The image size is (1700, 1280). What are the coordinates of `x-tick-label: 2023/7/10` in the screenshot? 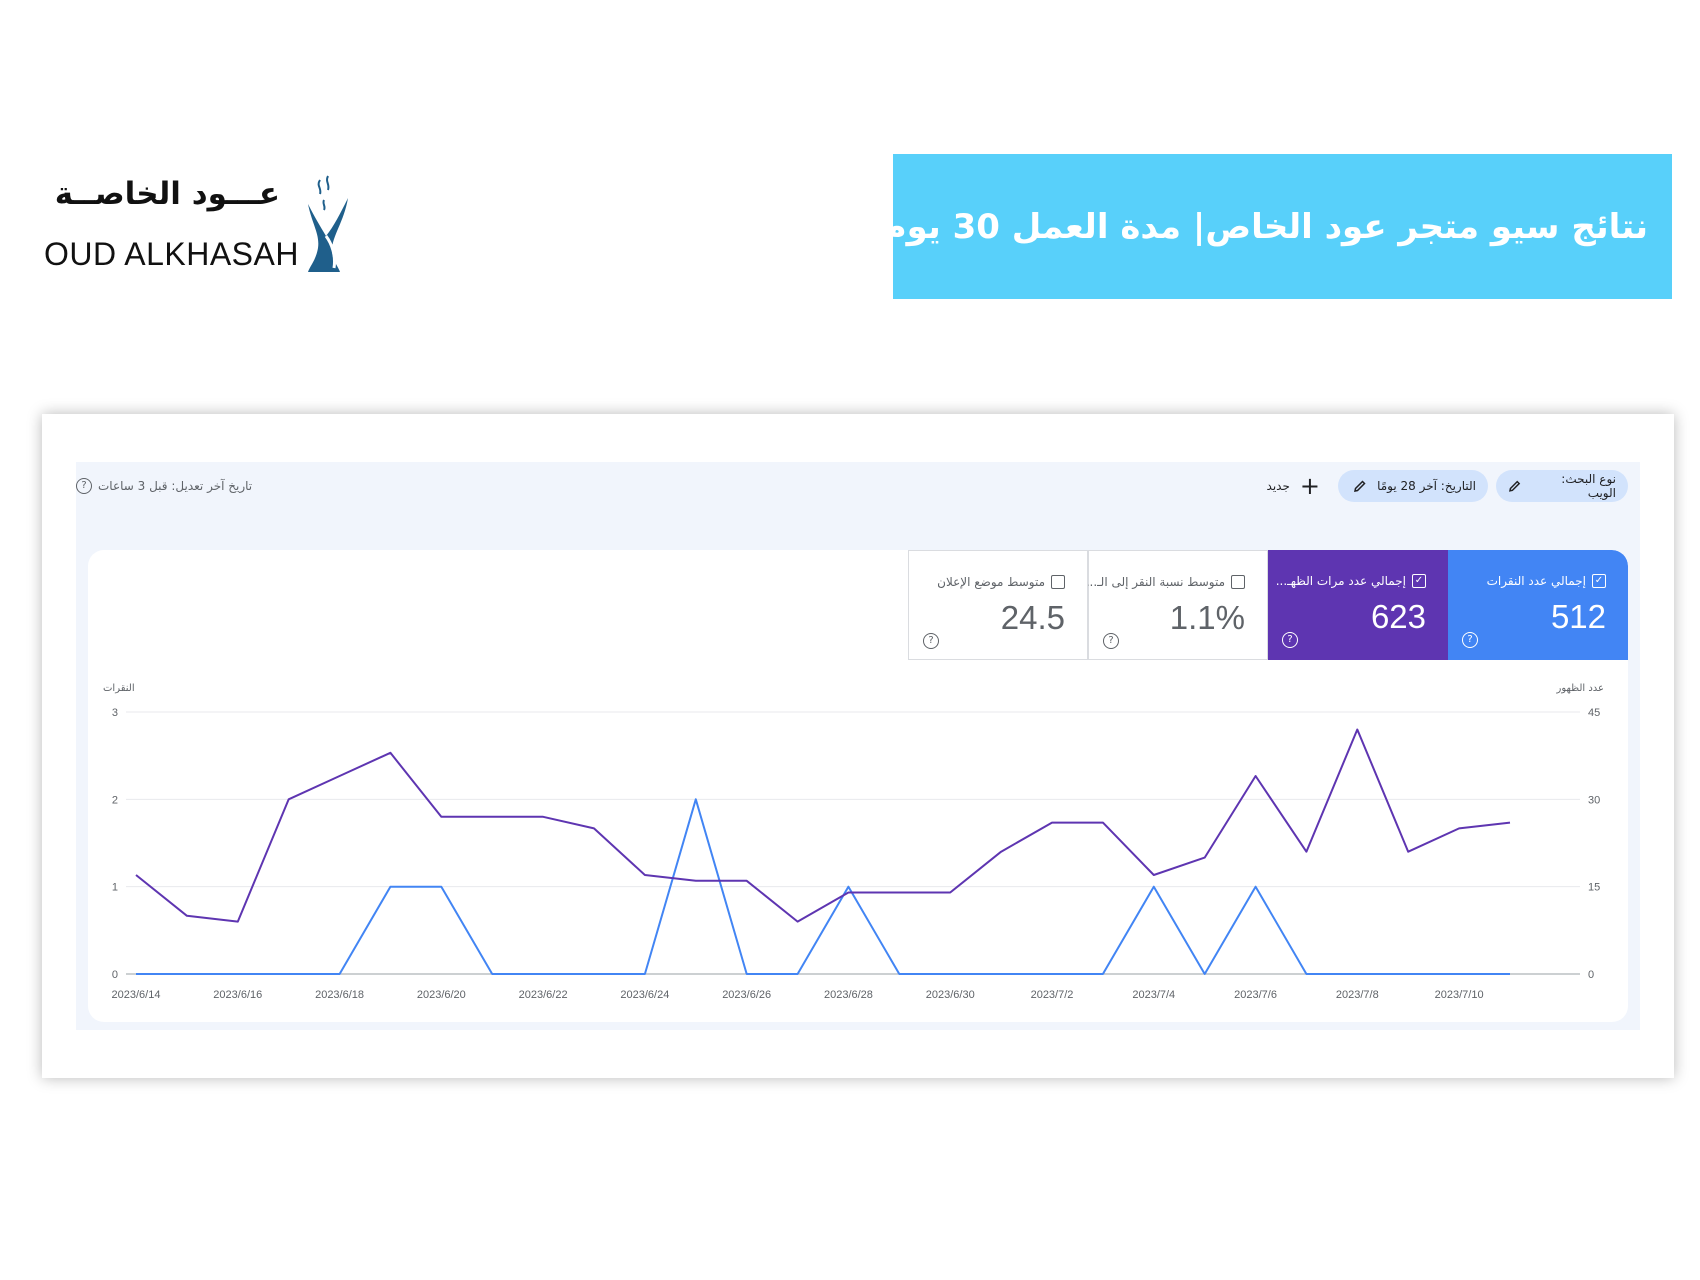 It's located at (1459, 994).